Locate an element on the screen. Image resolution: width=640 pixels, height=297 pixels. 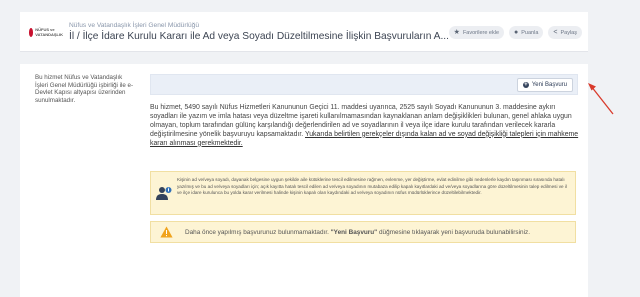
share-label: Paylaş is located at coordinates (568, 32).